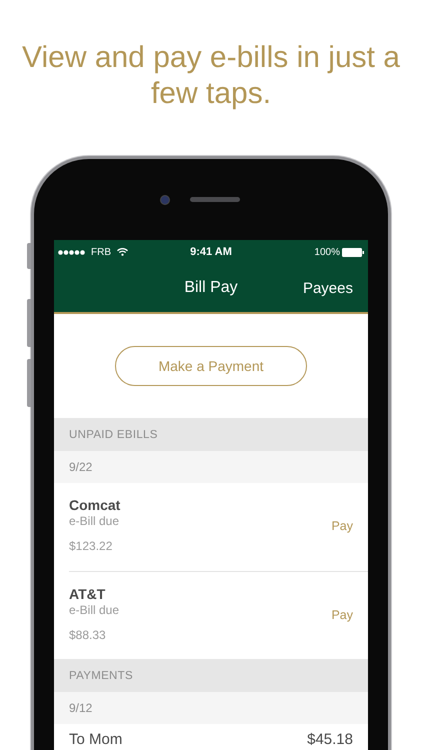 The width and height of the screenshot is (422, 750). What do you see at coordinates (327, 288) in the screenshot?
I see `payees-link: Payees` at bounding box center [327, 288].